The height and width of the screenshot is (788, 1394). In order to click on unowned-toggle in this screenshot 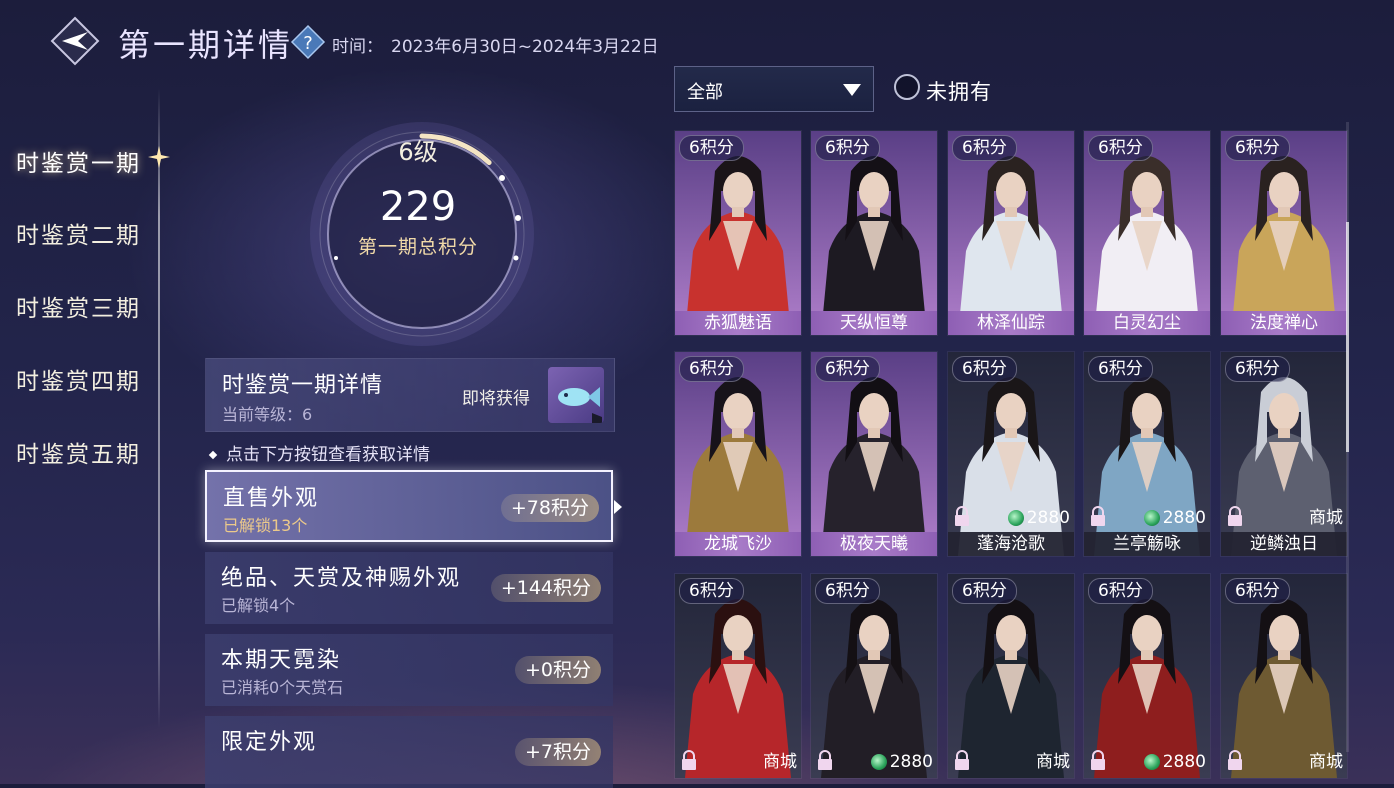, I will do `click(907, 87)`.